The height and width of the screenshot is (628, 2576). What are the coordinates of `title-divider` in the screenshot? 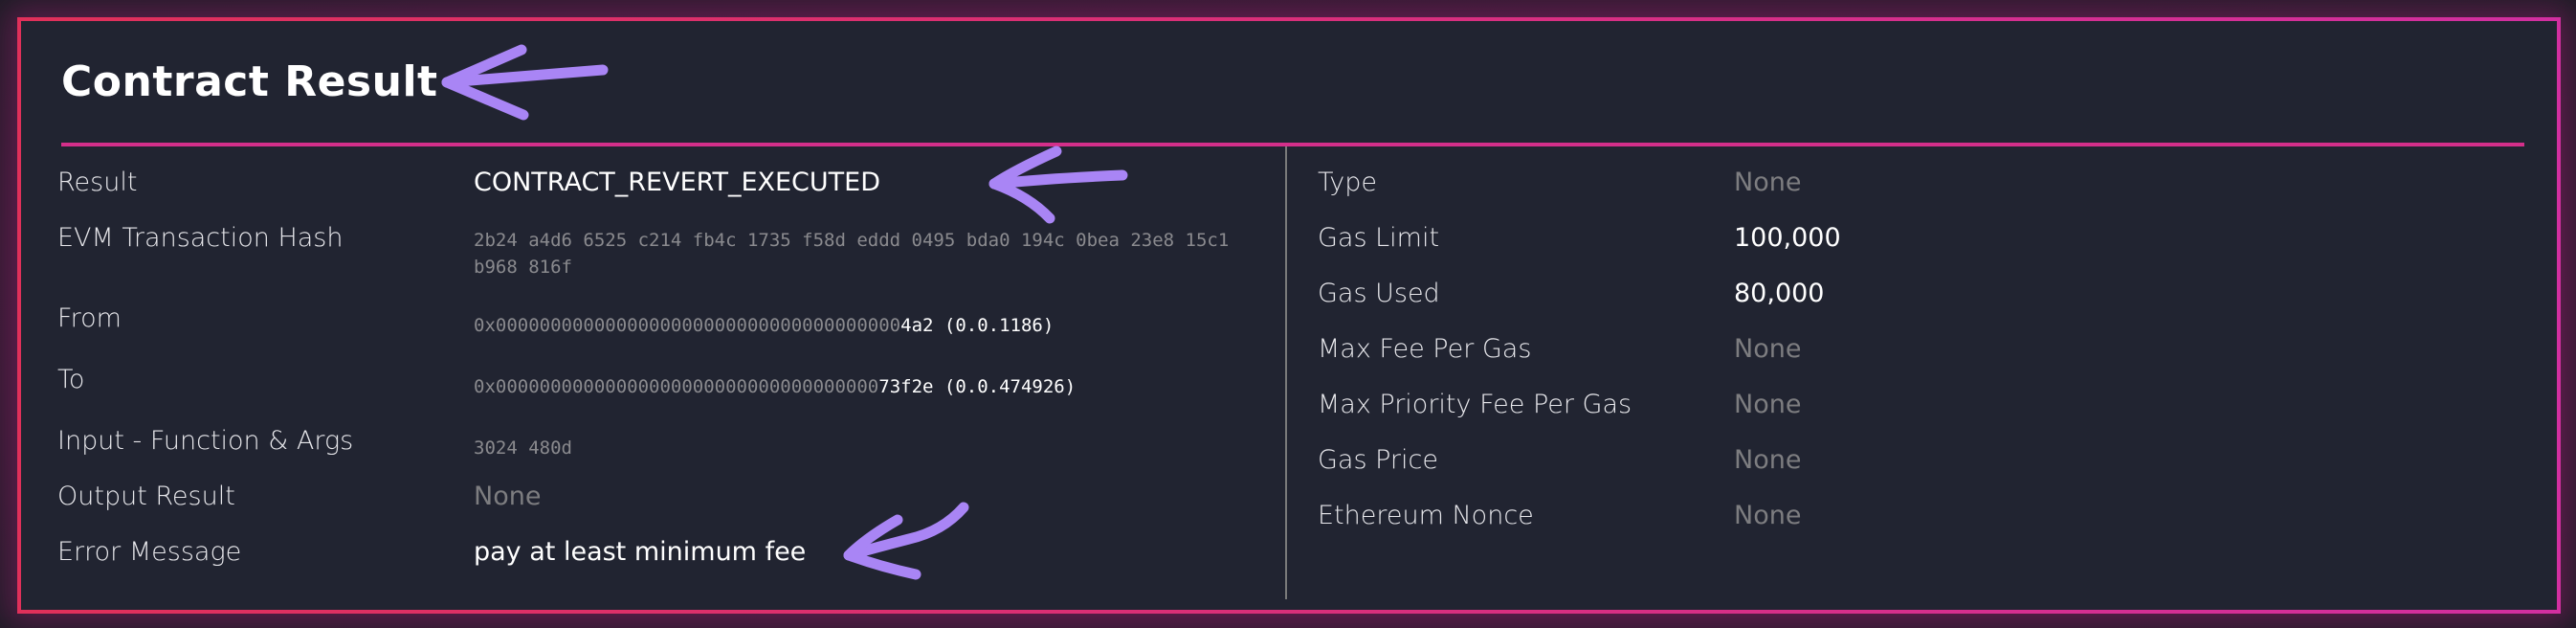 It's located at (1292, 144).